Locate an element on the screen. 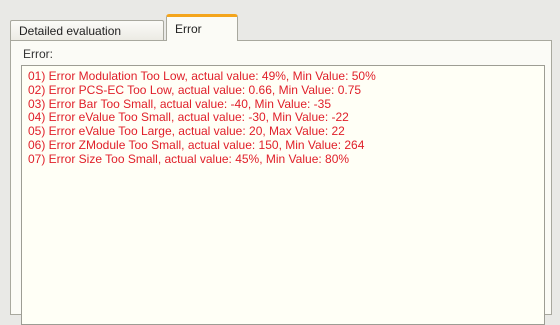 The width and height of the screenshot is (560, 325). tab-error: Error is located at coordinates (202, 27).